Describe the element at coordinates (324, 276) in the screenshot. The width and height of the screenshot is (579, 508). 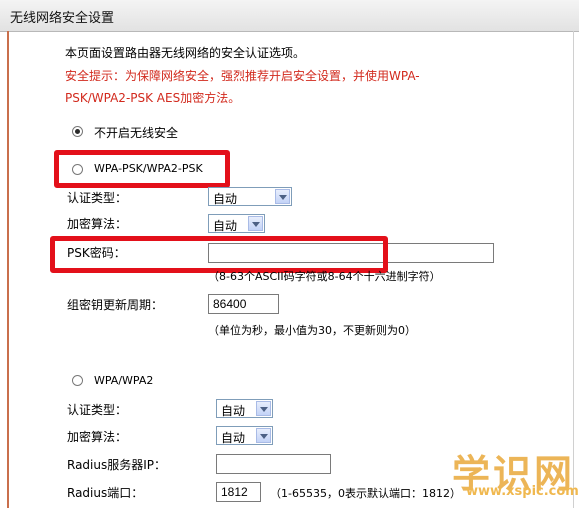
I see `psk-password-hint: （8-63个ASCII码字符或8-64个十六进制字符）` at that location.